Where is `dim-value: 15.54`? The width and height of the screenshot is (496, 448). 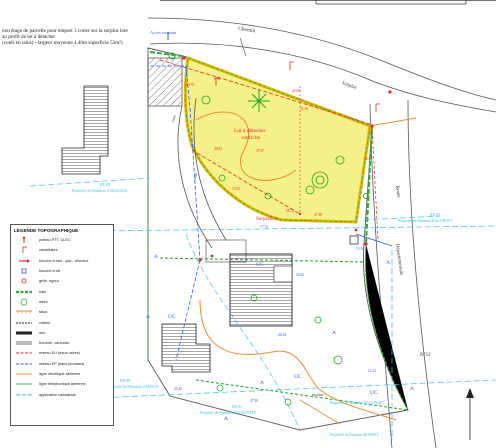
dim-value: 15.54 is located at coordinates (360, 249).